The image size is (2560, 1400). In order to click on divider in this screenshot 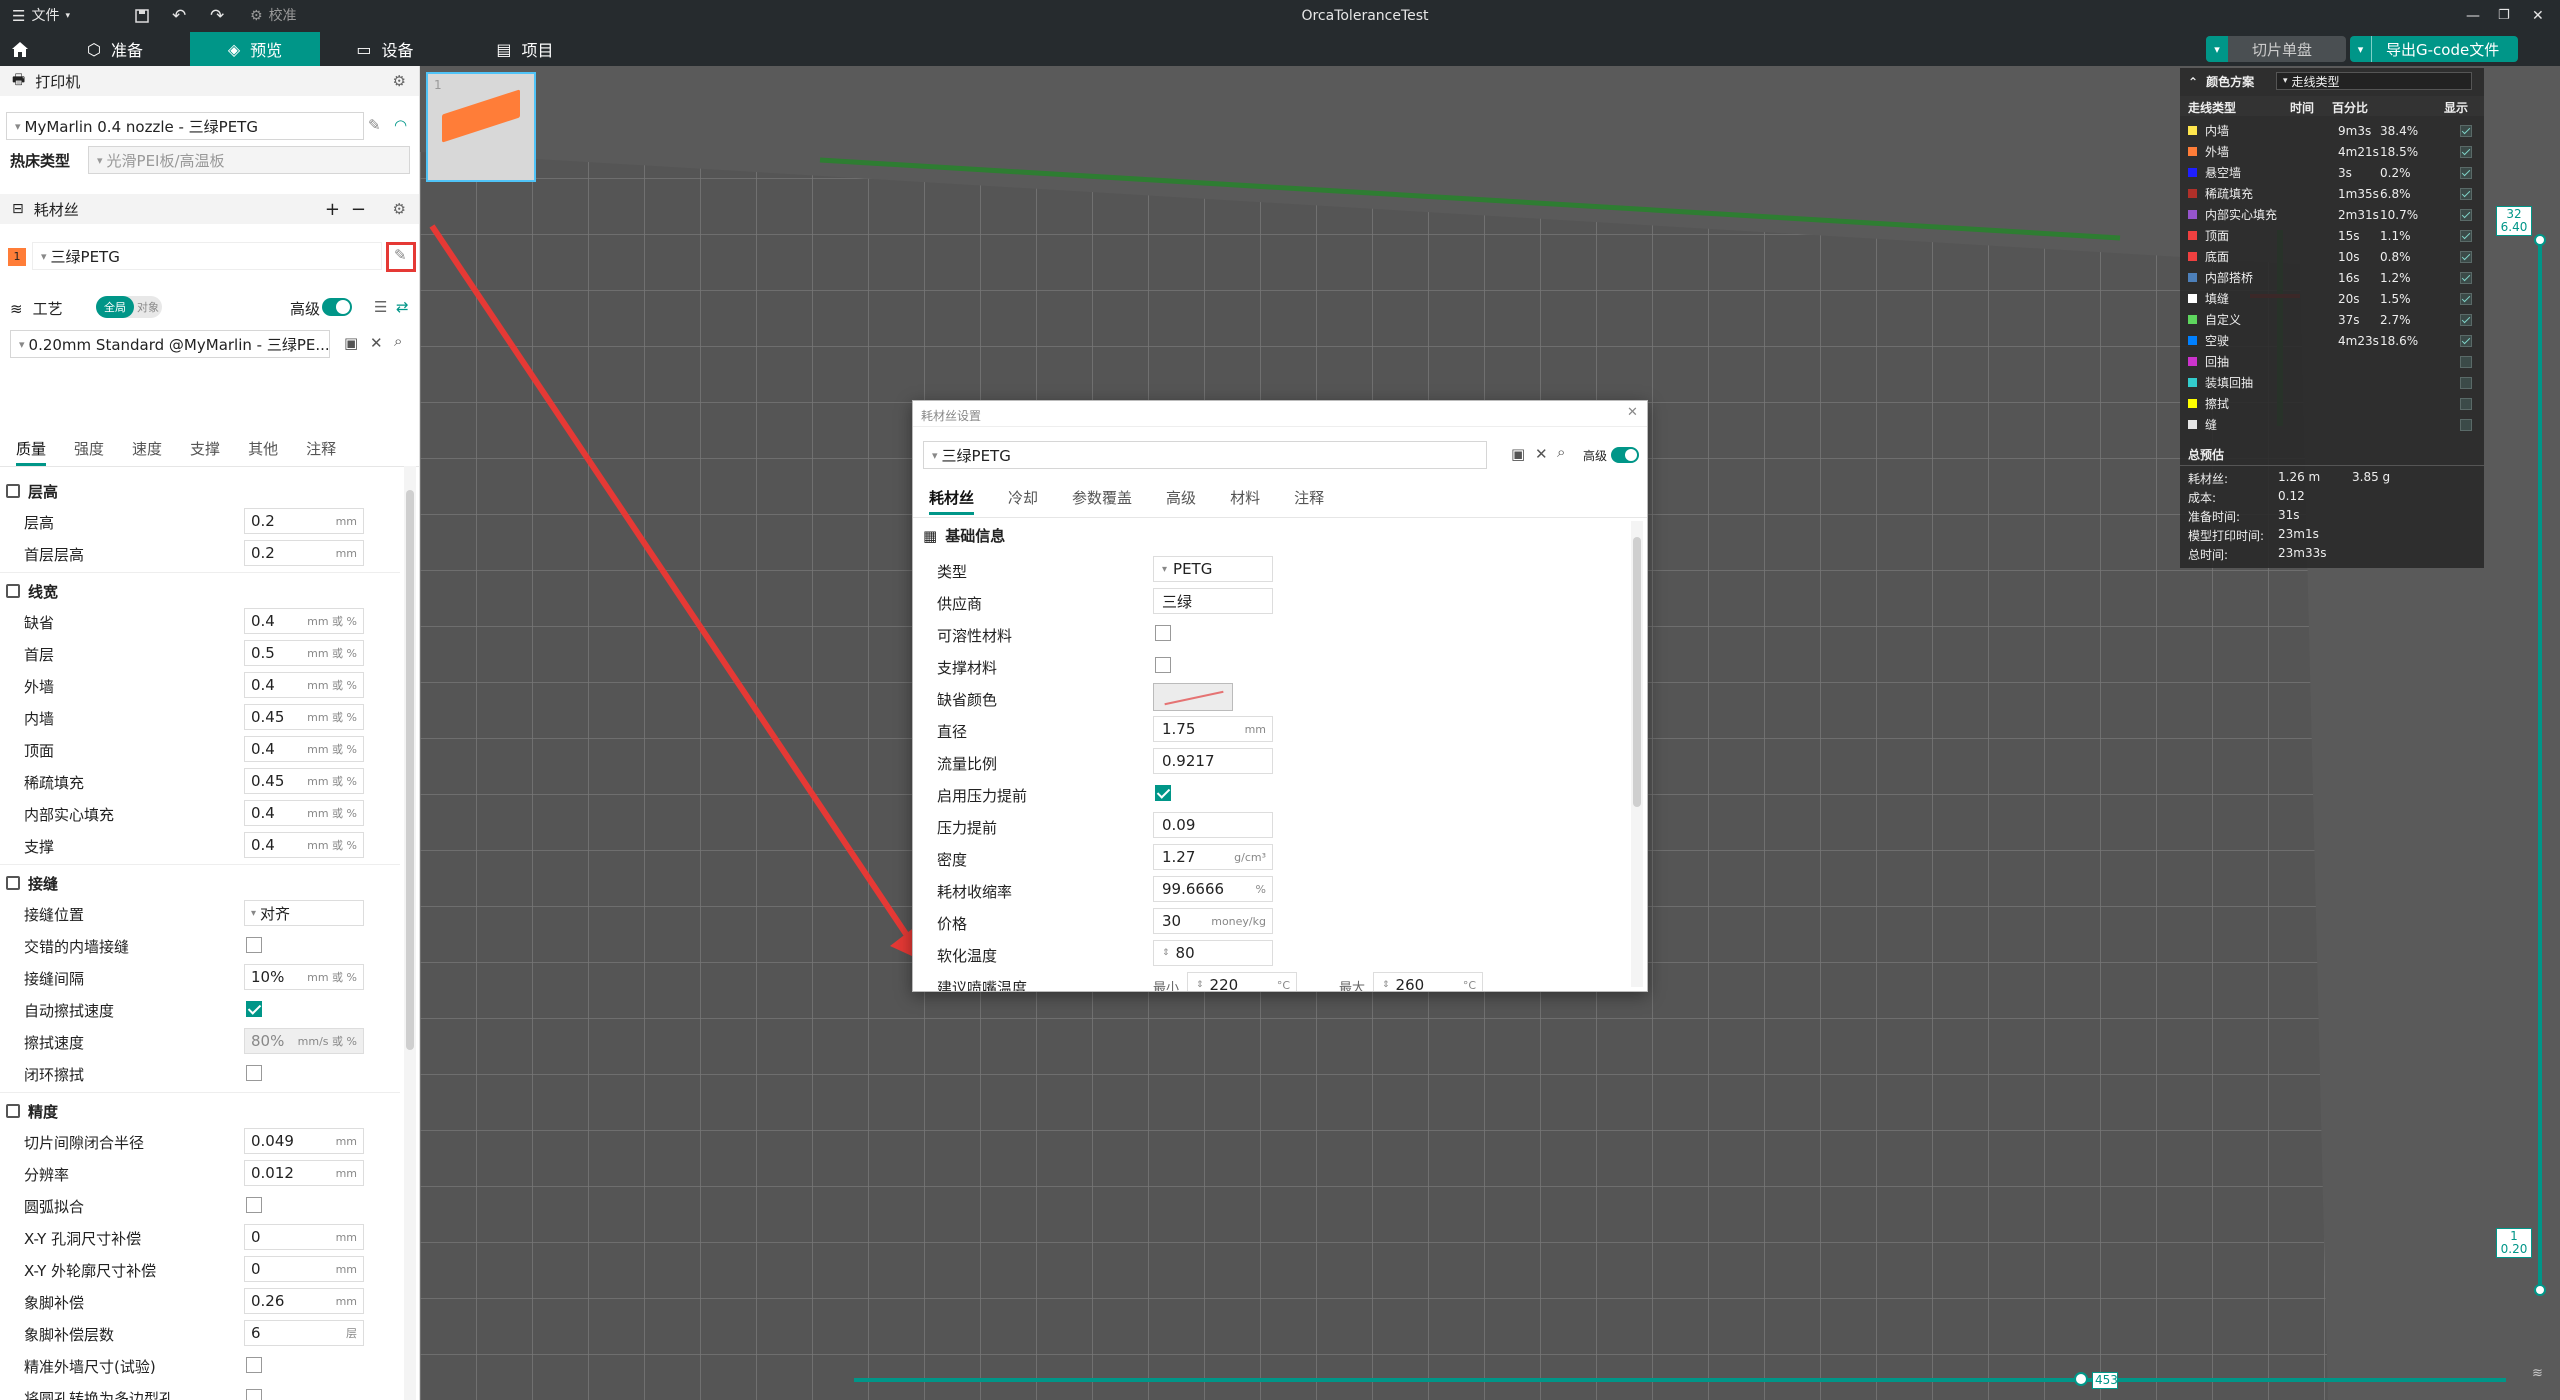, I will do `click(200, 864)`.